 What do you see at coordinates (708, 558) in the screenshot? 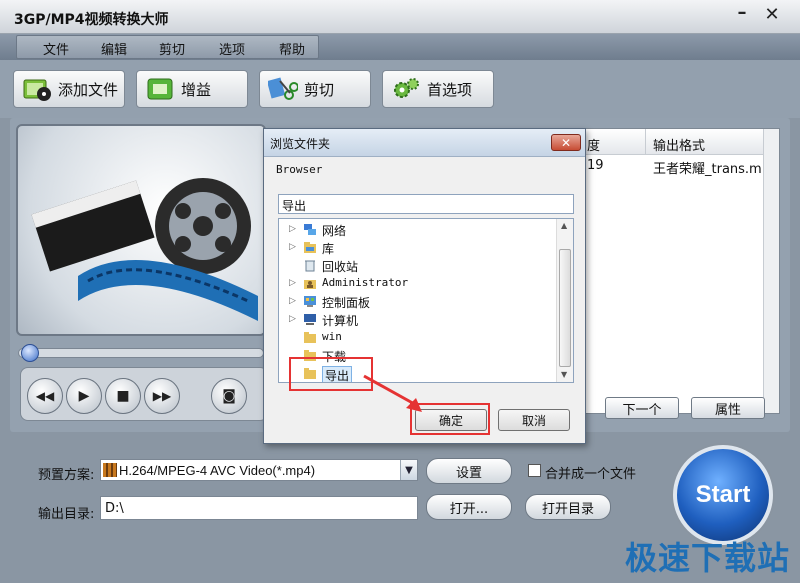
I see `watermark-logo: 极速下载站` at bounding box center [708, 558].